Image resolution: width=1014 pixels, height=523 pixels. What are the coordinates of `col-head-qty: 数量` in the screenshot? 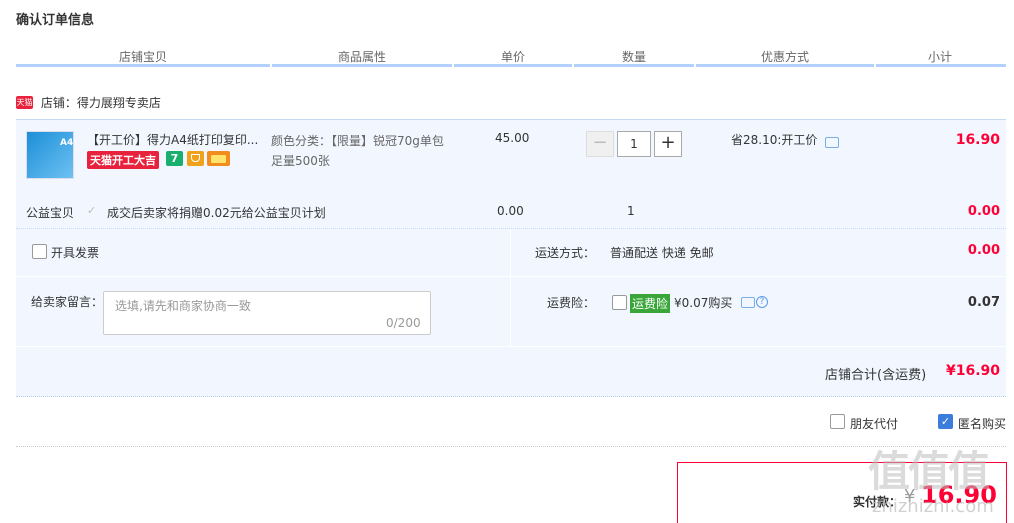 It's located at (633, 57).